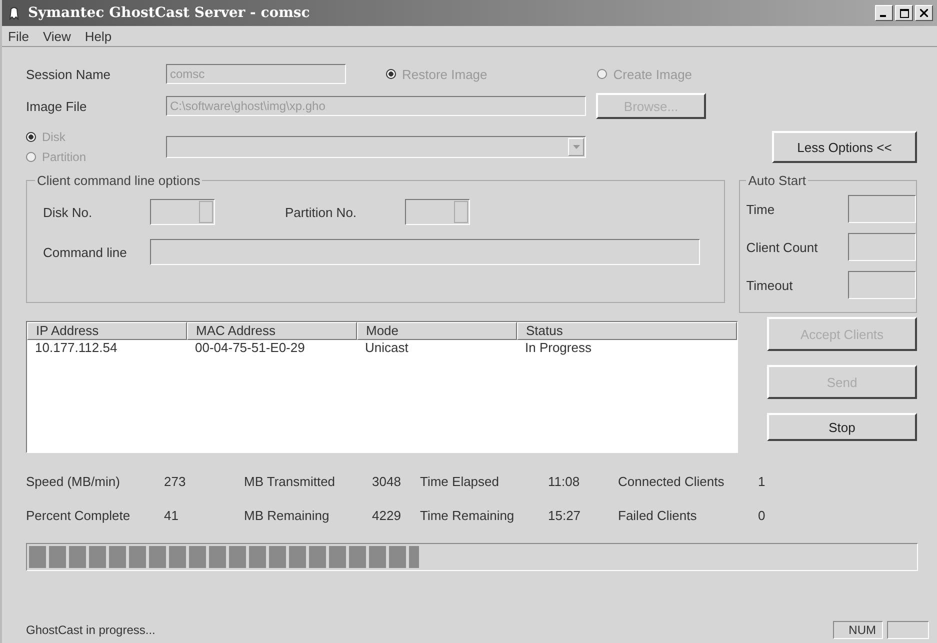 This screenshot has width=937, height=643. What do you see at coordinates (777, 180) in the screenshot?
I see `group-title: Auto Start` at bounding box center [777, 180].